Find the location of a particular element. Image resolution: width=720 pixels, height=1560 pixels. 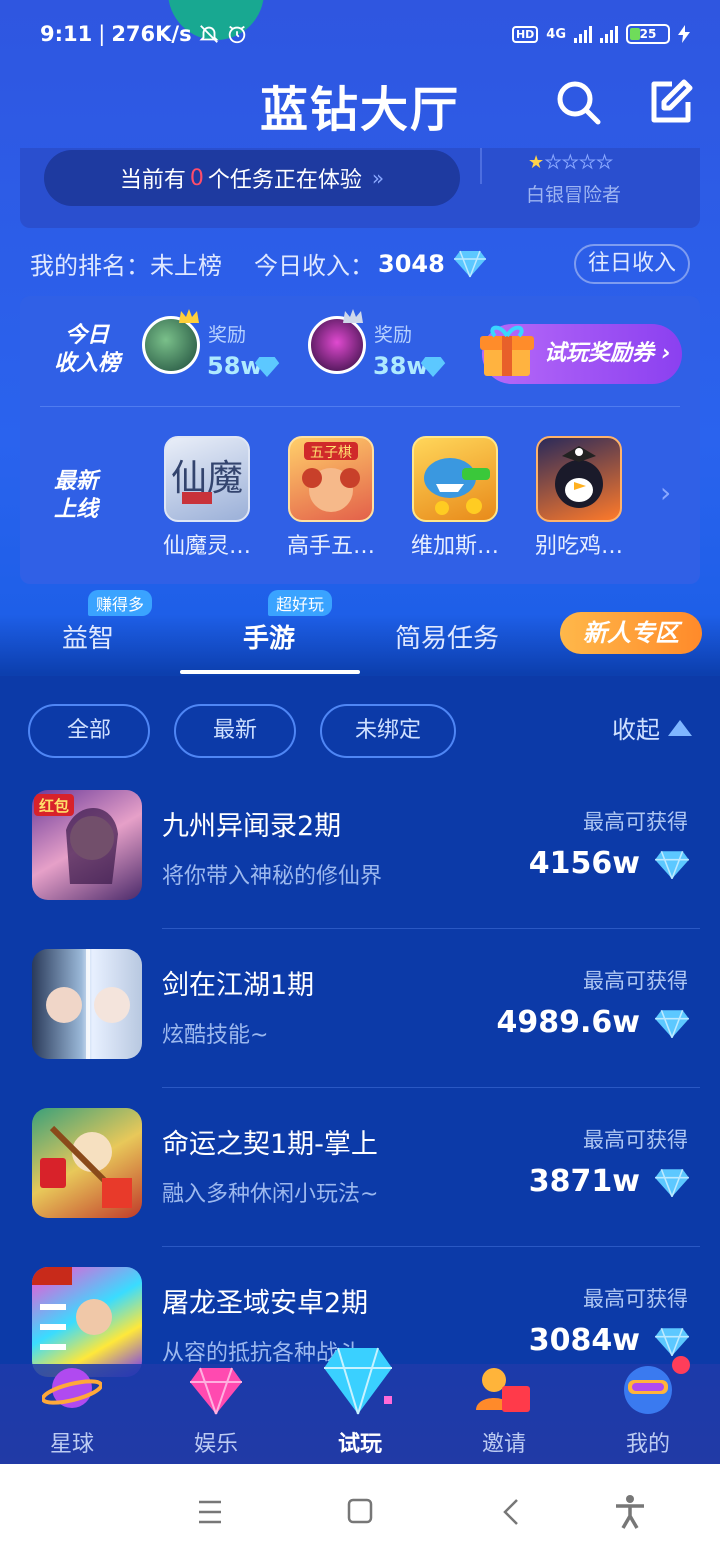

past-income-button: 往日收入 is located at coordinates (632, 264).